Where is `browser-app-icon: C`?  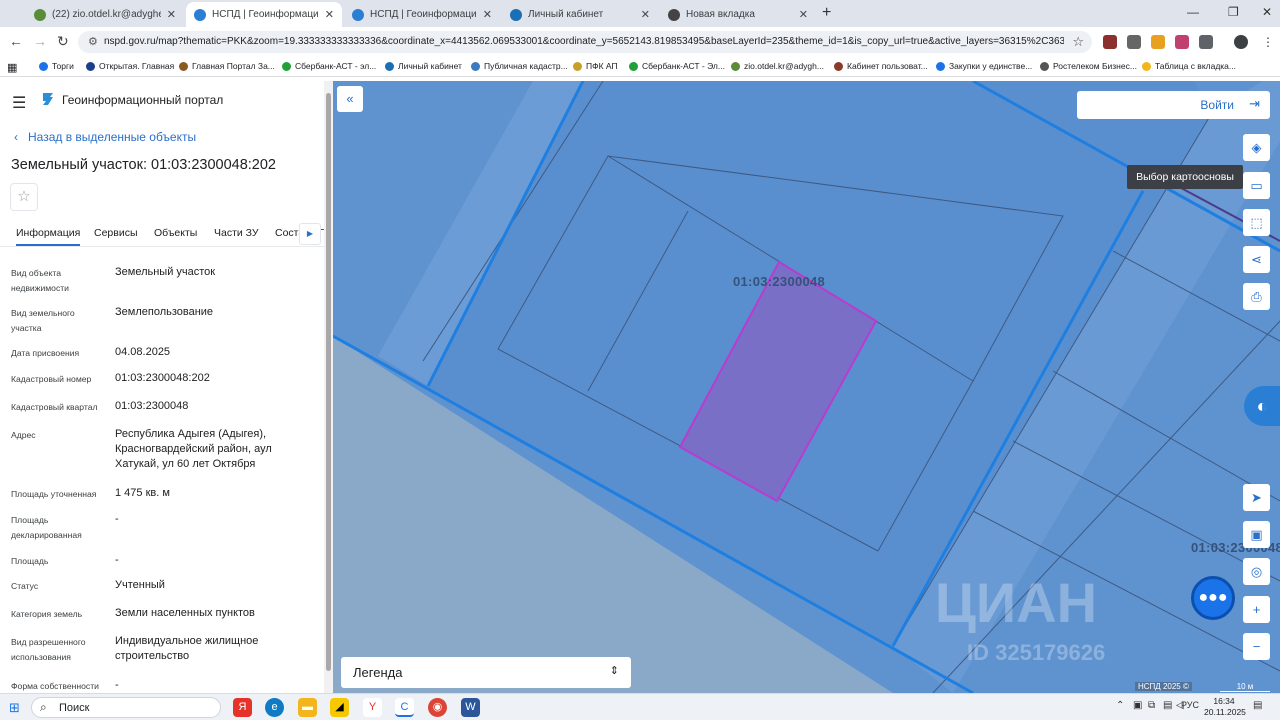
browser-app-icon: C is located at coordinates (404, 707).